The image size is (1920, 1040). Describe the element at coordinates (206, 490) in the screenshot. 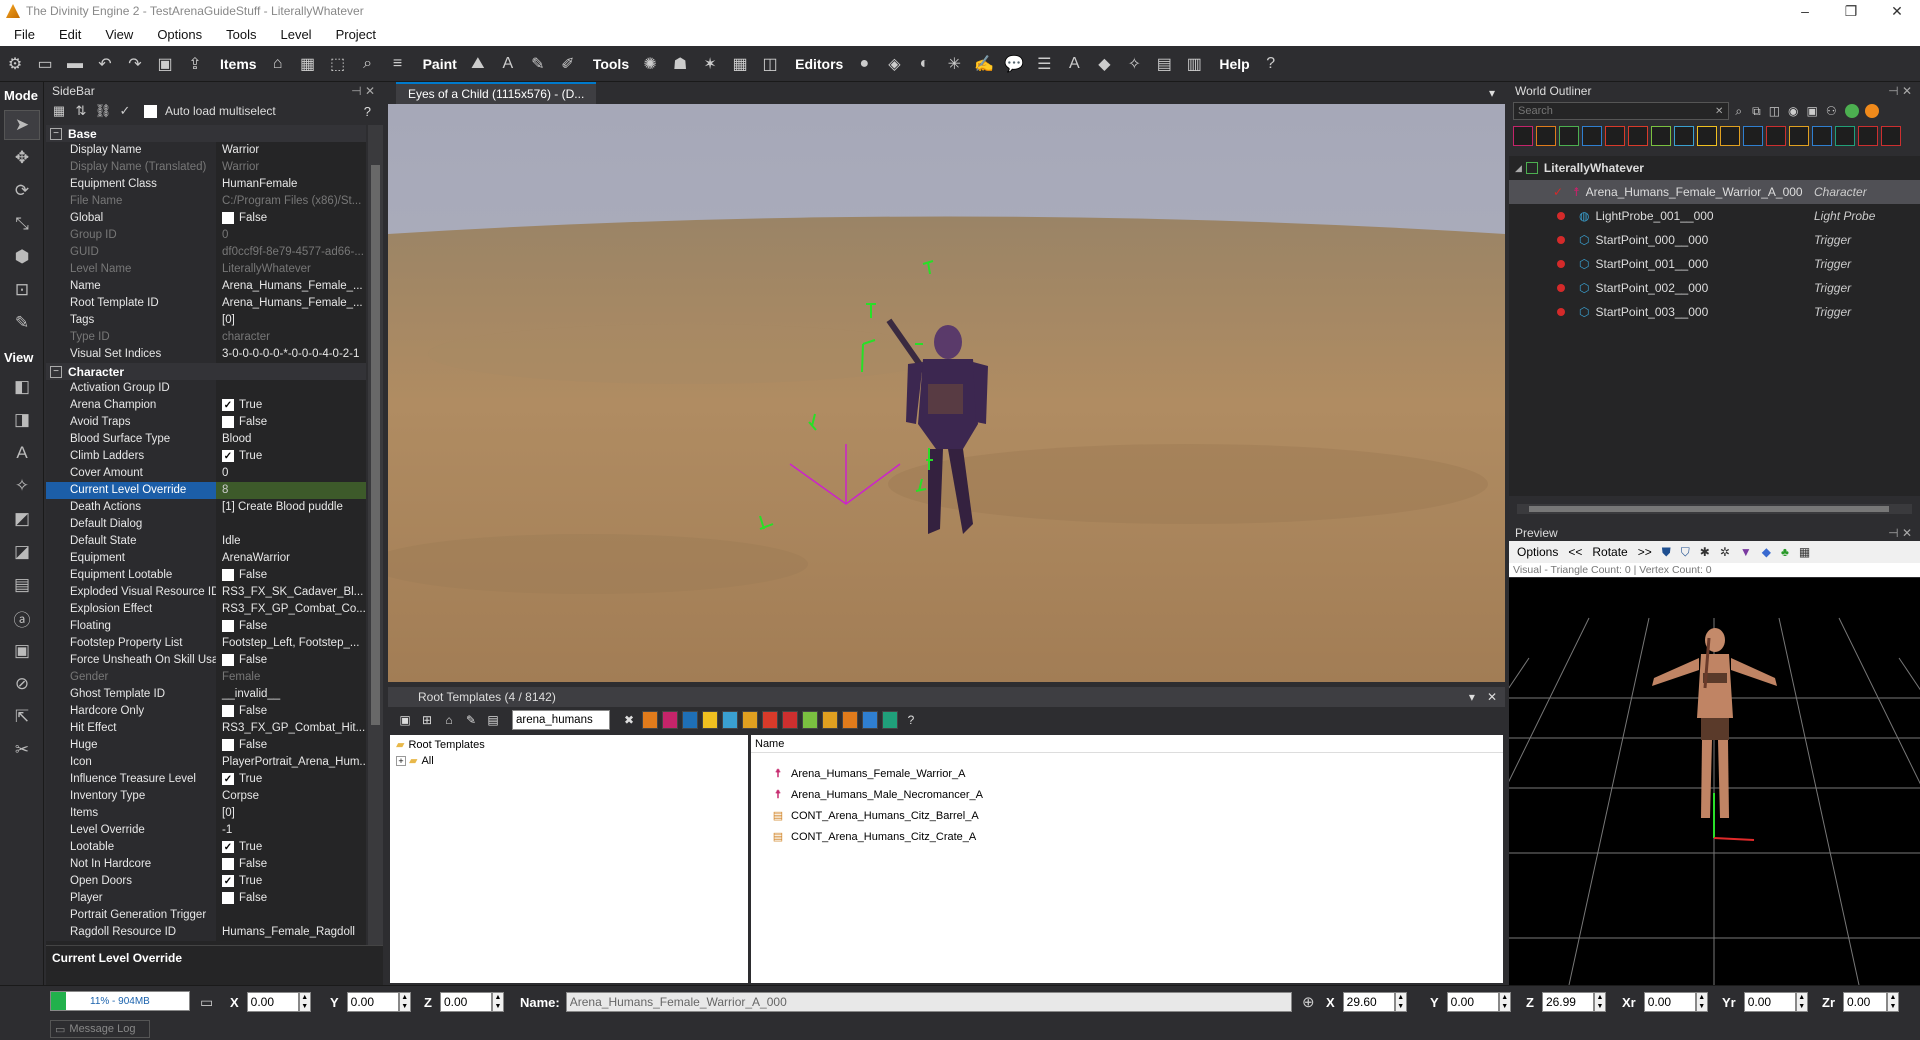

I see `property-row: Current Level Override 8` at that location.